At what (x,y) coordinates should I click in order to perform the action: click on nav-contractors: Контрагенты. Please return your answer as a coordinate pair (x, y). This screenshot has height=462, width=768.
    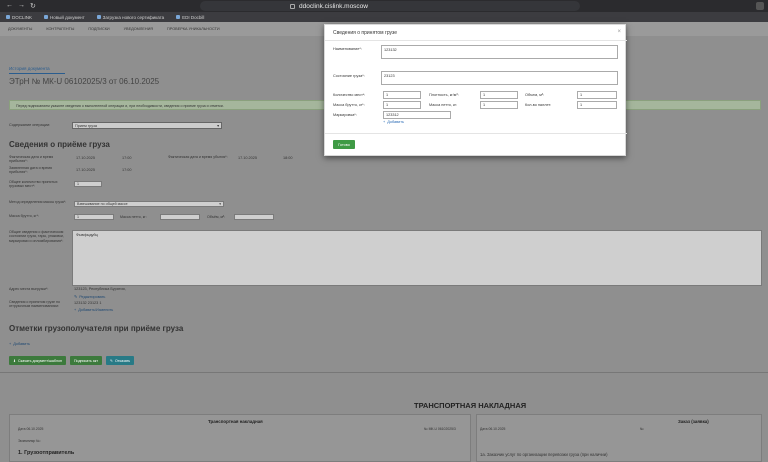
    Looking at the image, I should click on (60, 29).